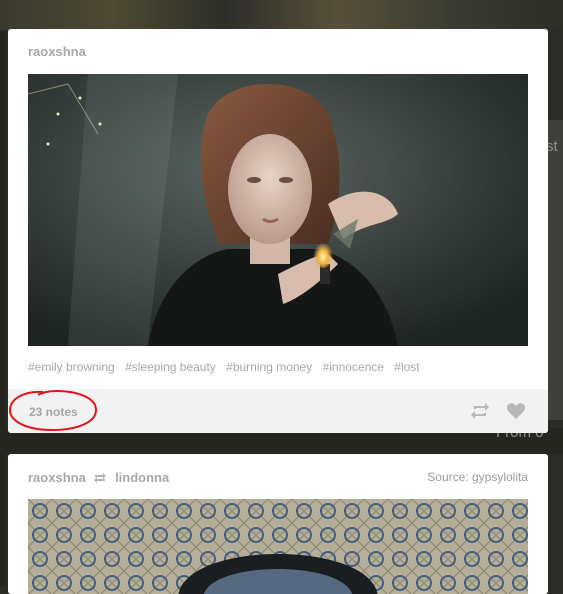 The image size is (563, 594). I want to click on background-sidebar, so click(555, 270).